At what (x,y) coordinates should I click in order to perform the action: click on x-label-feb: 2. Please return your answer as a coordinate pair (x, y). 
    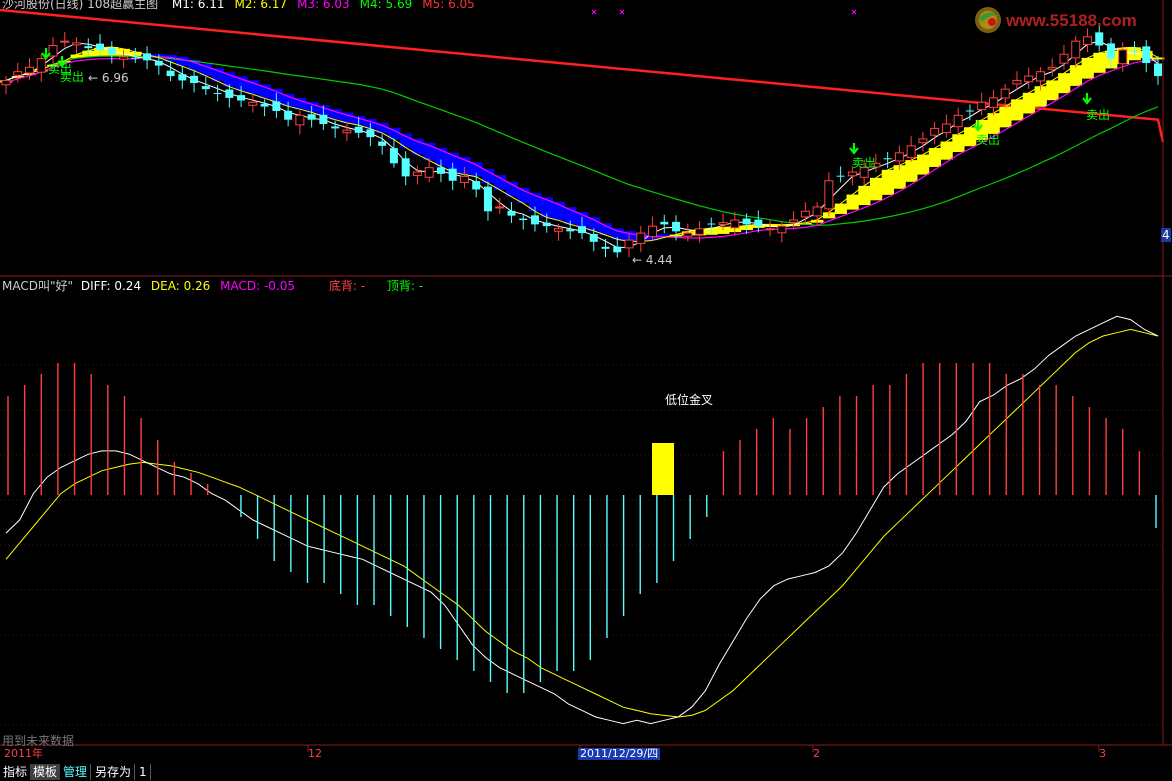
    Looking at the image, I should click on (816, 754).